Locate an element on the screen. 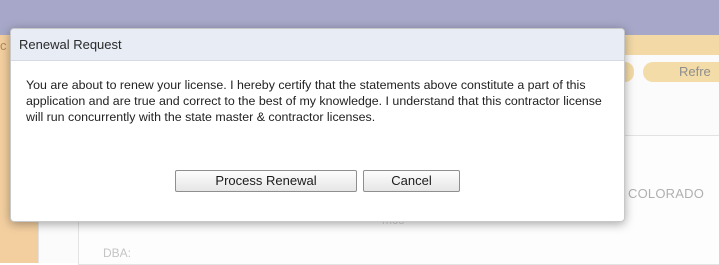 The height and width of the screenshot is (265, 719). dialog-title: Renewal Request is located at coordinates (70, 44).